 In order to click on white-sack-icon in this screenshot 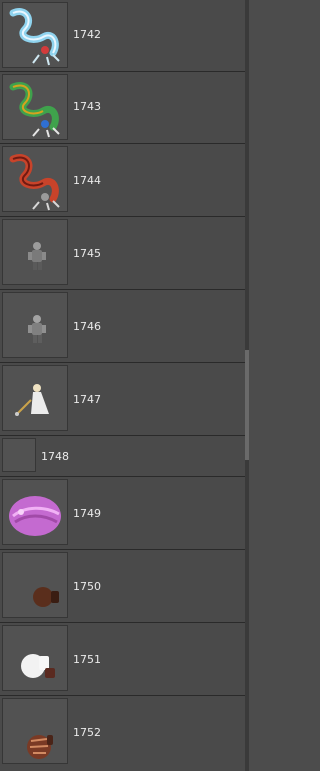, I will do `click(35, 658)`.